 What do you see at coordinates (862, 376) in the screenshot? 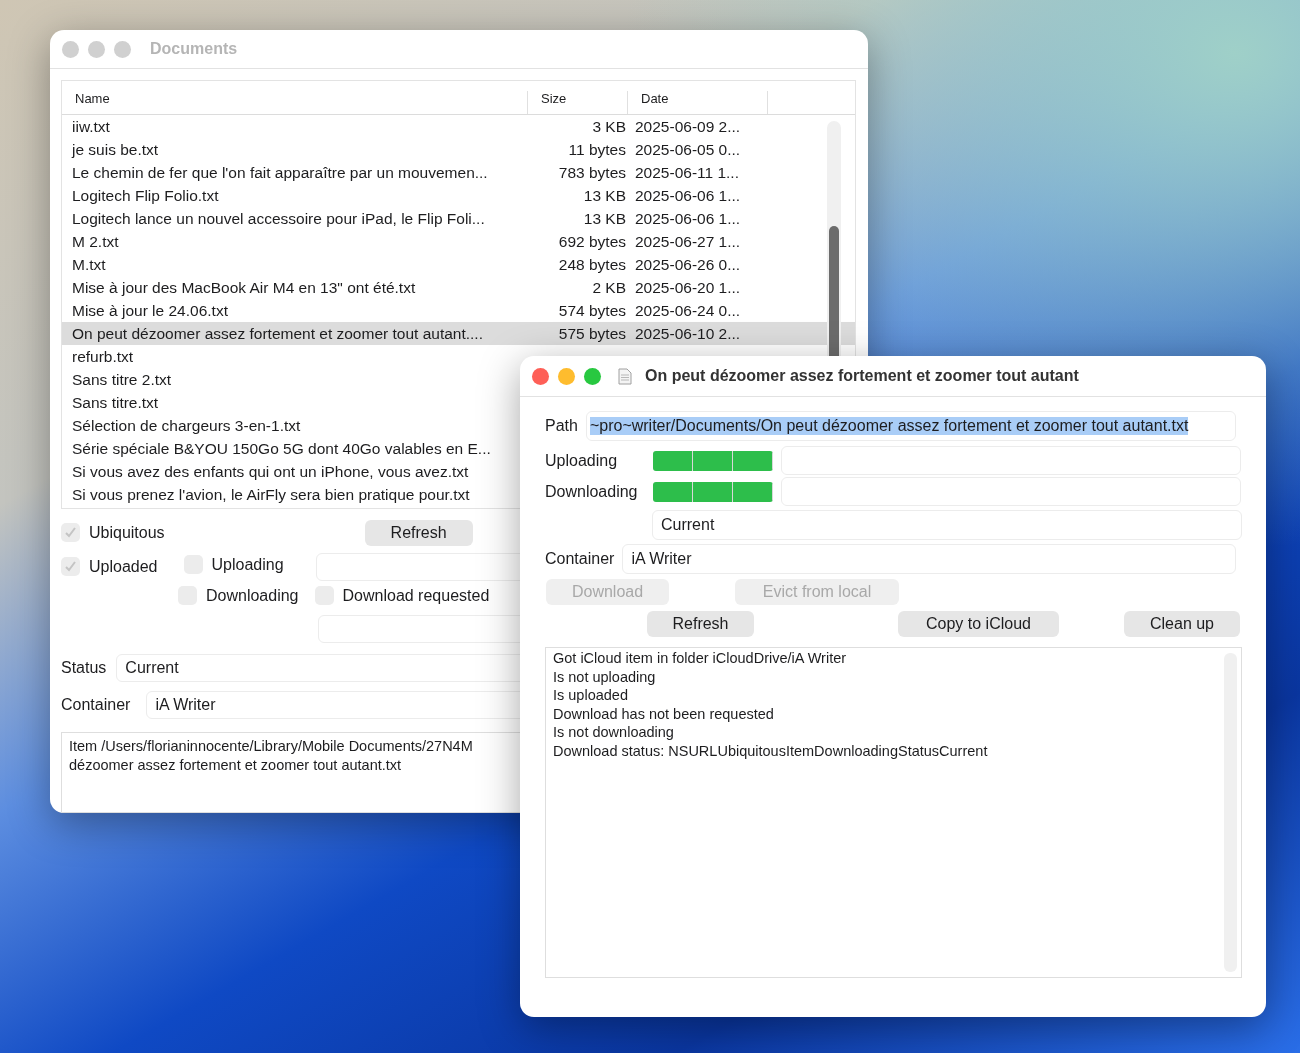
I see `window-title: On peut dézoomer assez fortement et zoomer tout autant` at bounding box center [862, 376].